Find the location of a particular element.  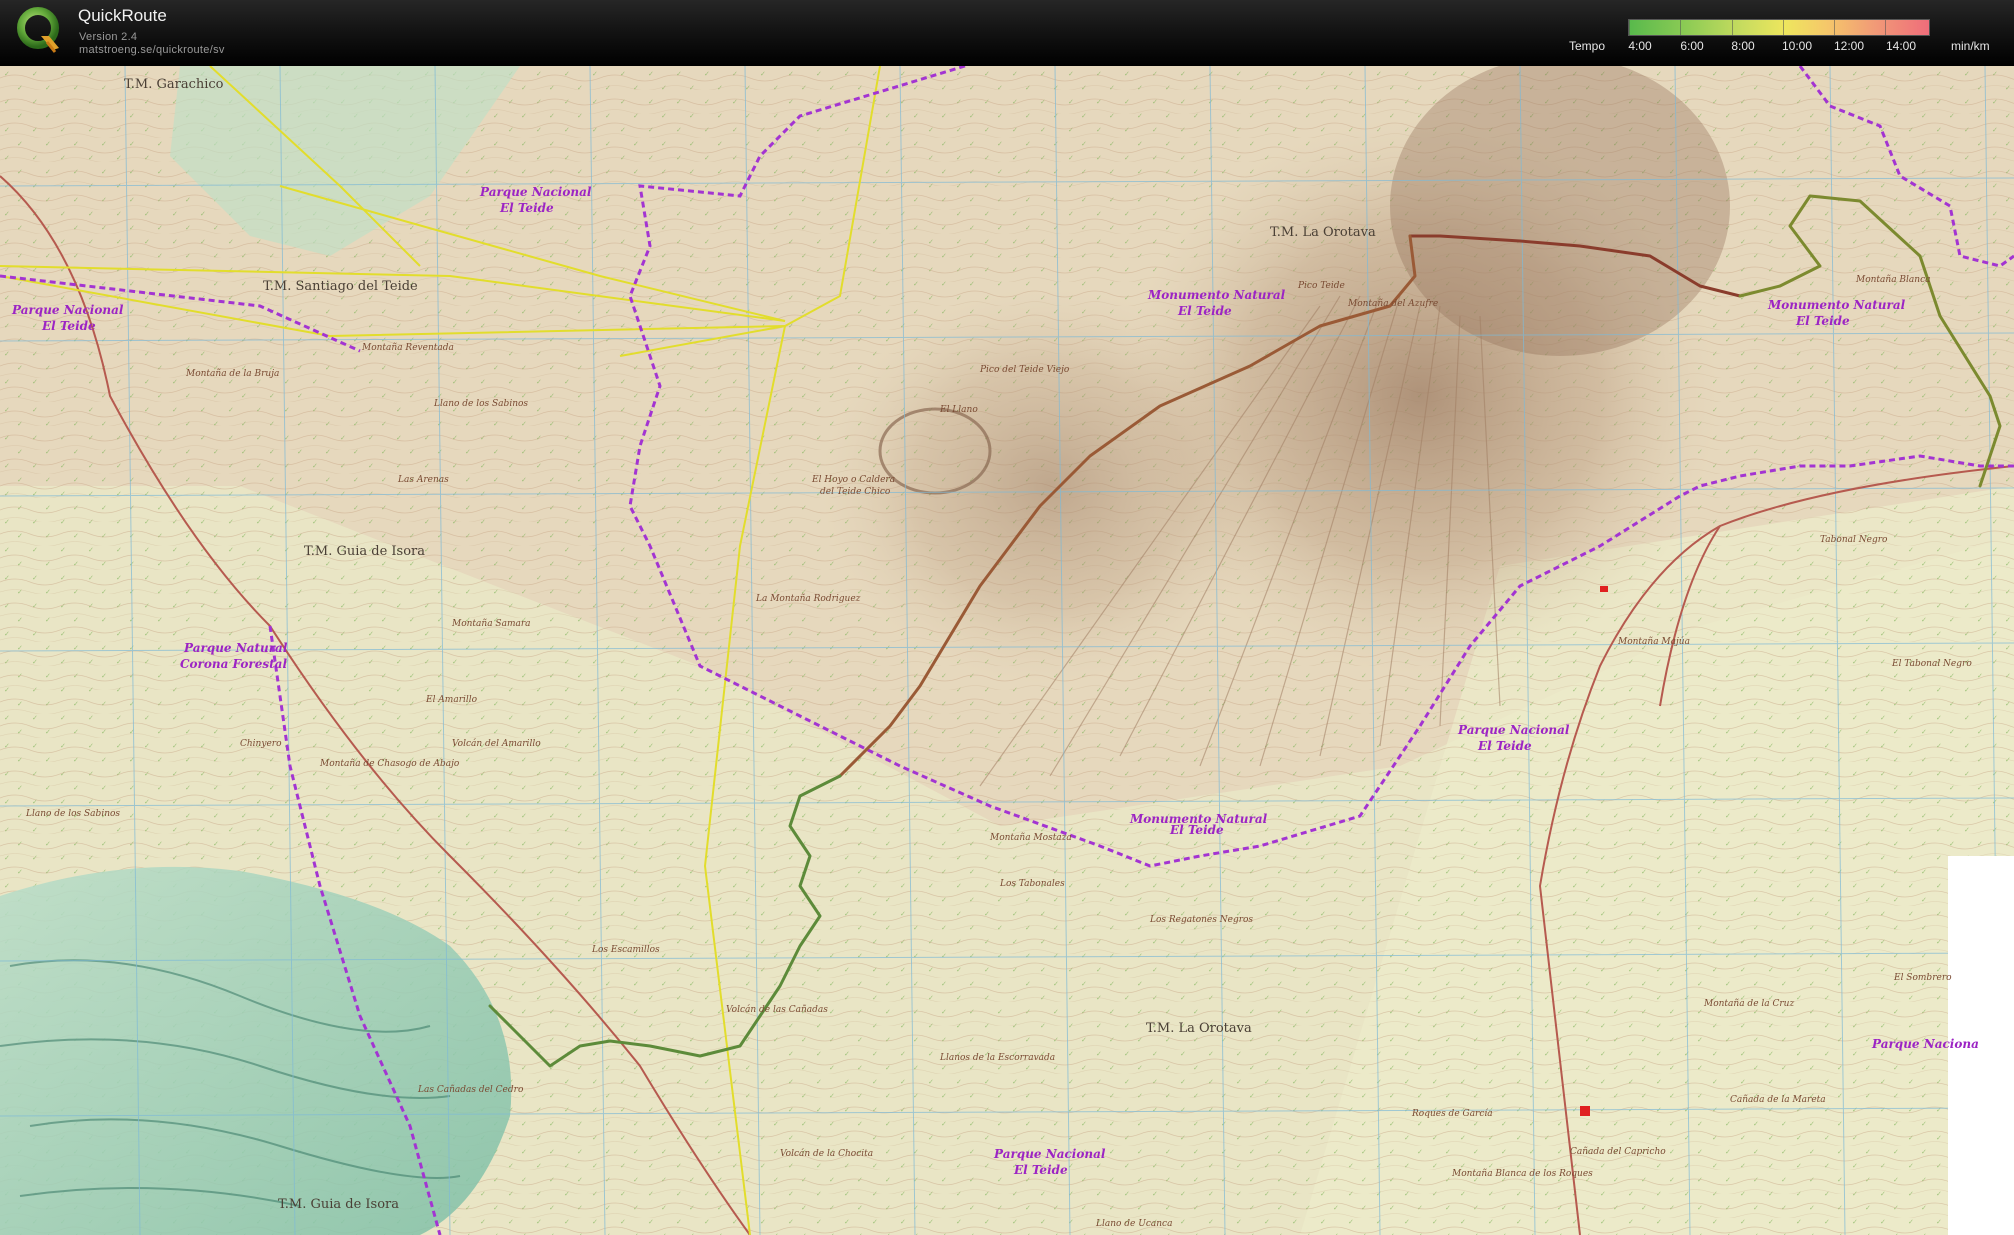

municipality-label: T.M. Garachico is located at coordinates (174, 84).